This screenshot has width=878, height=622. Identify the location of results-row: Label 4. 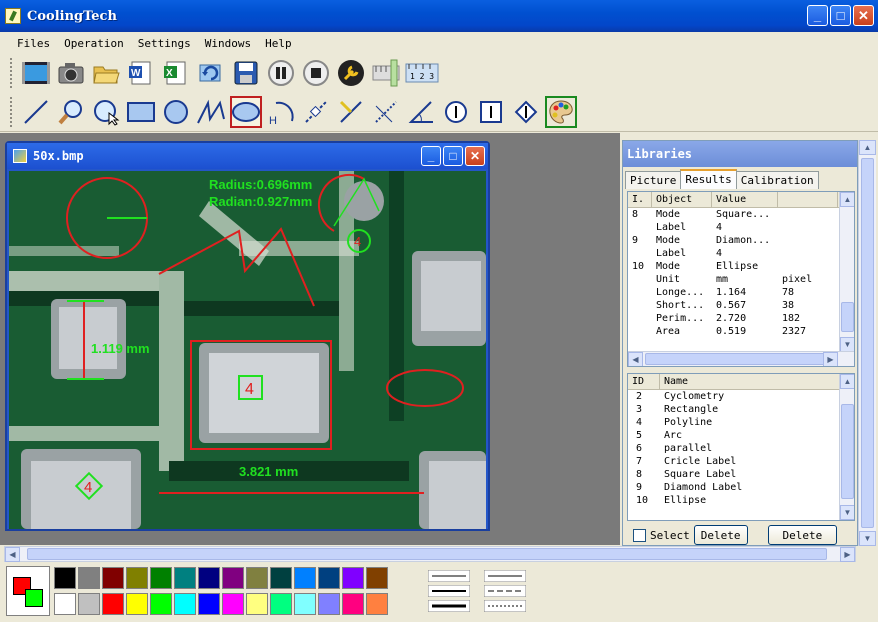
(741, 253).